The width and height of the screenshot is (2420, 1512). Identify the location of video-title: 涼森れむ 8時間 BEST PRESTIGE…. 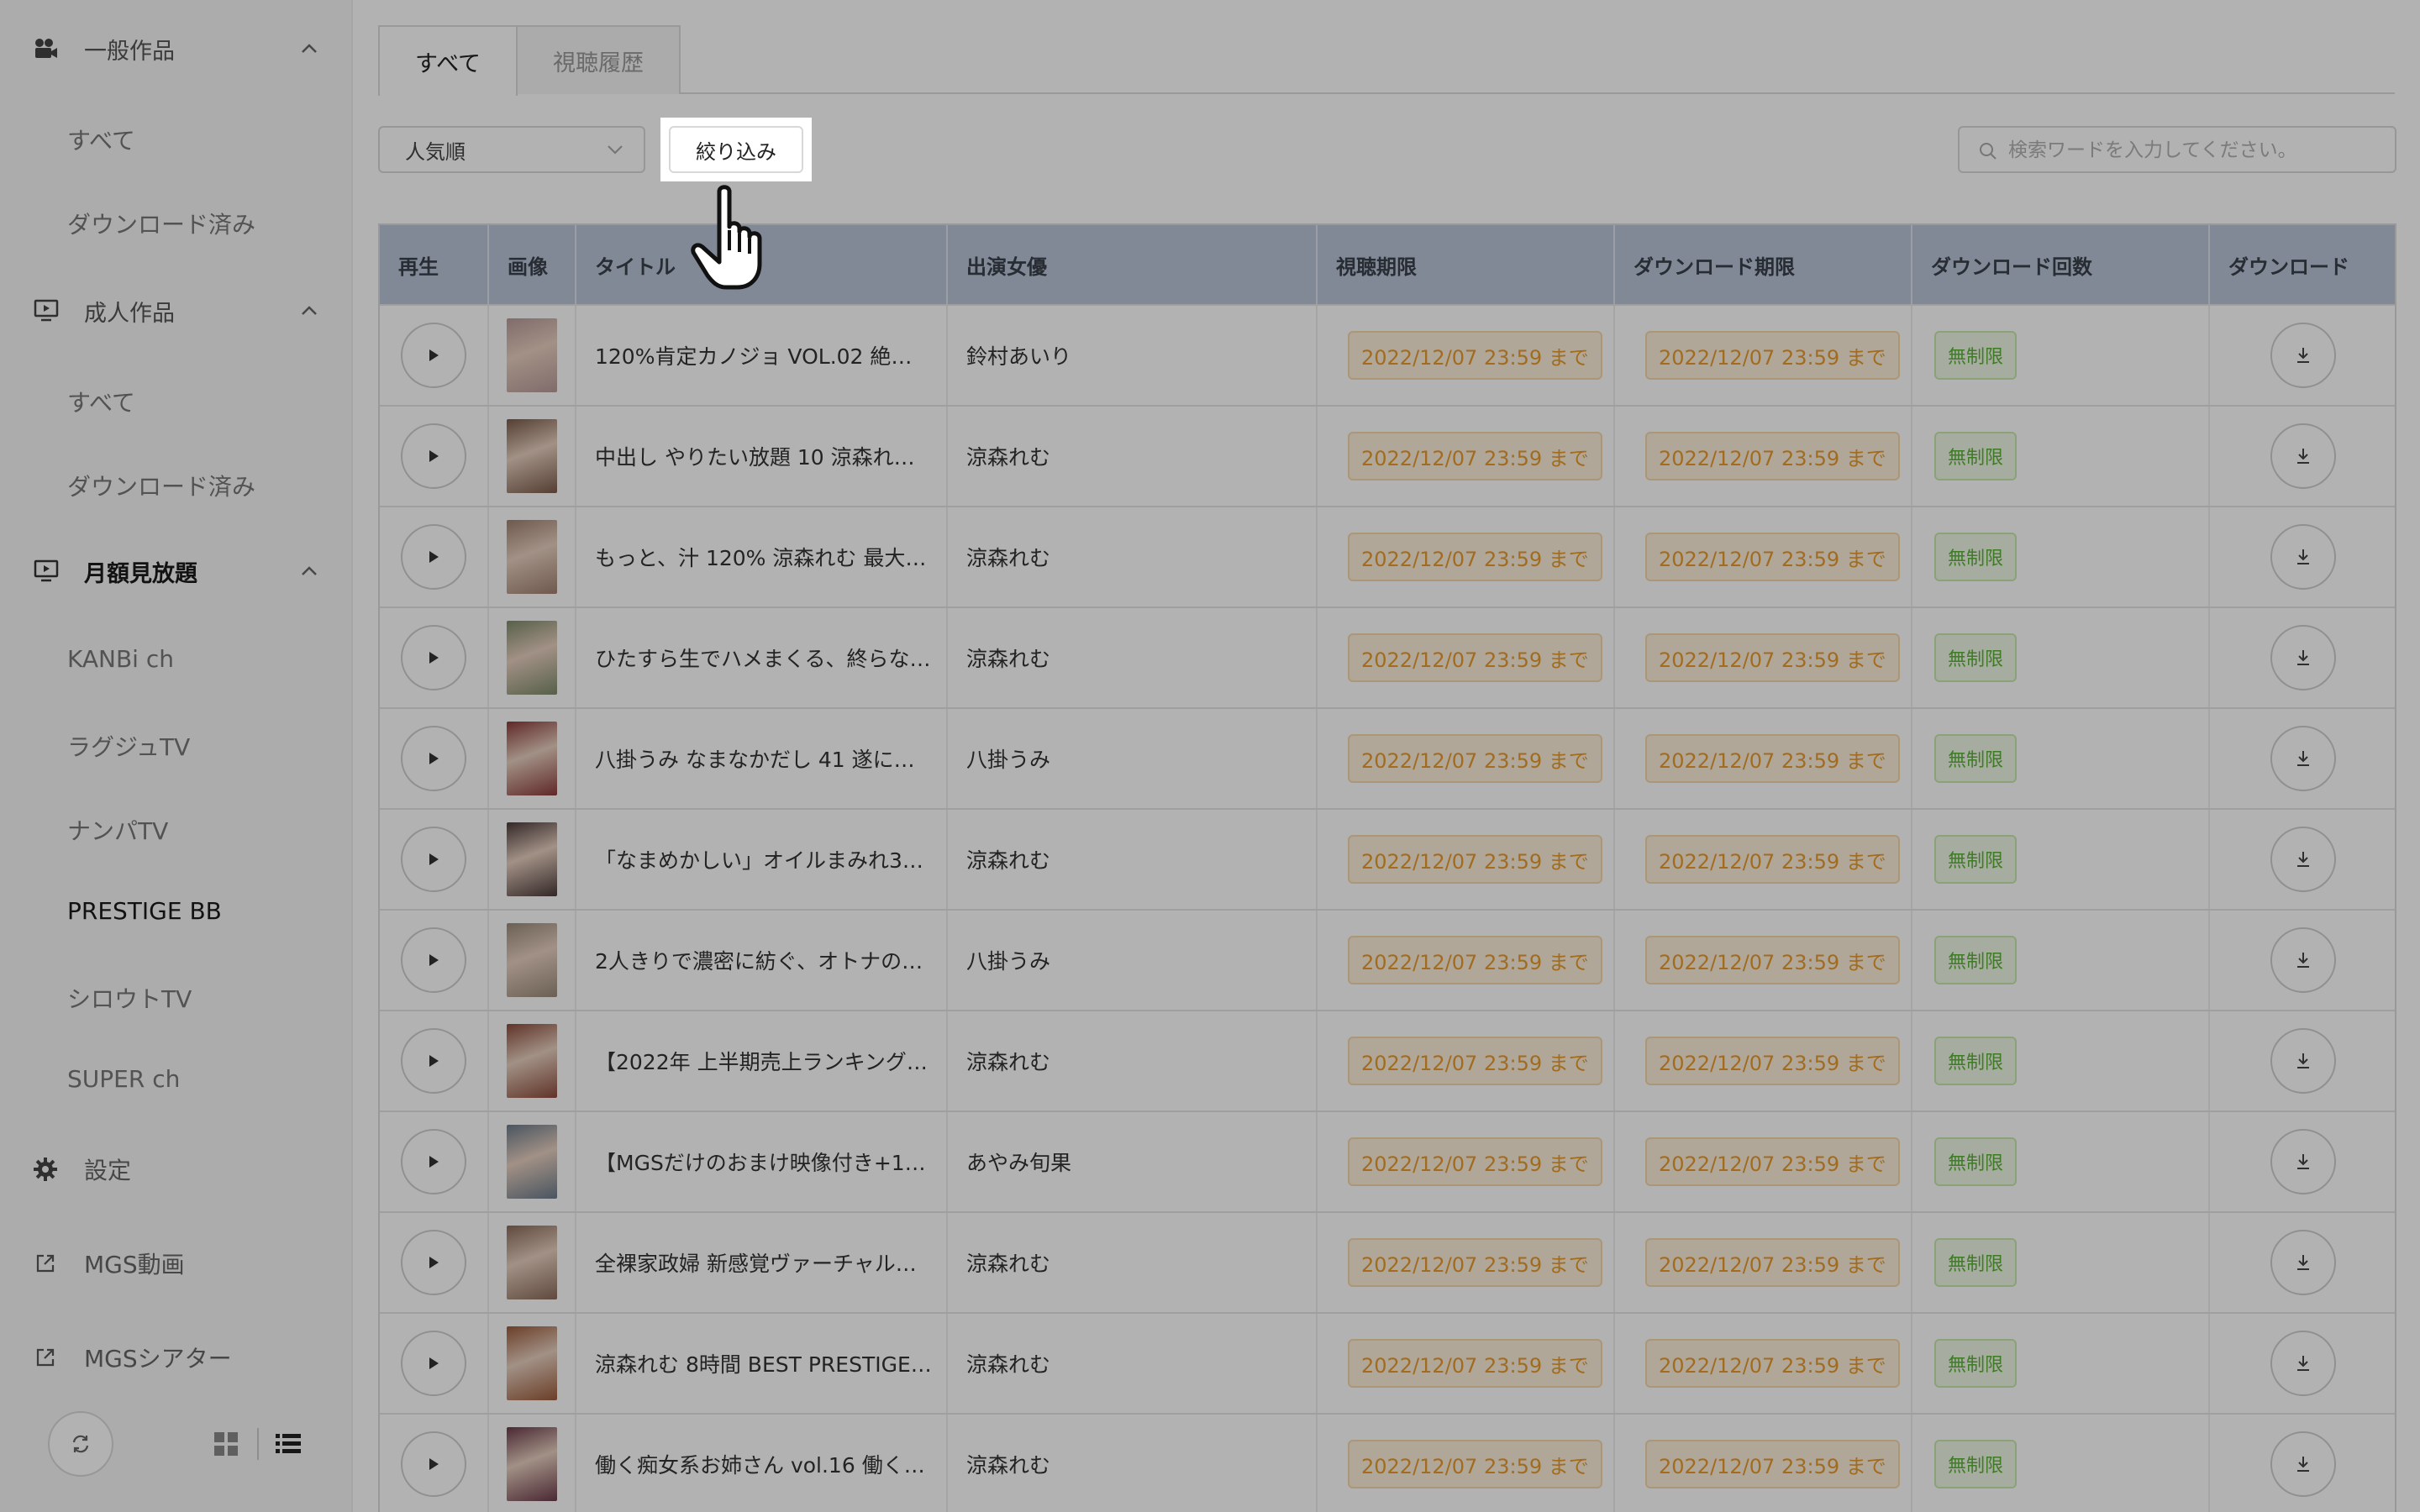
(764, 1363).